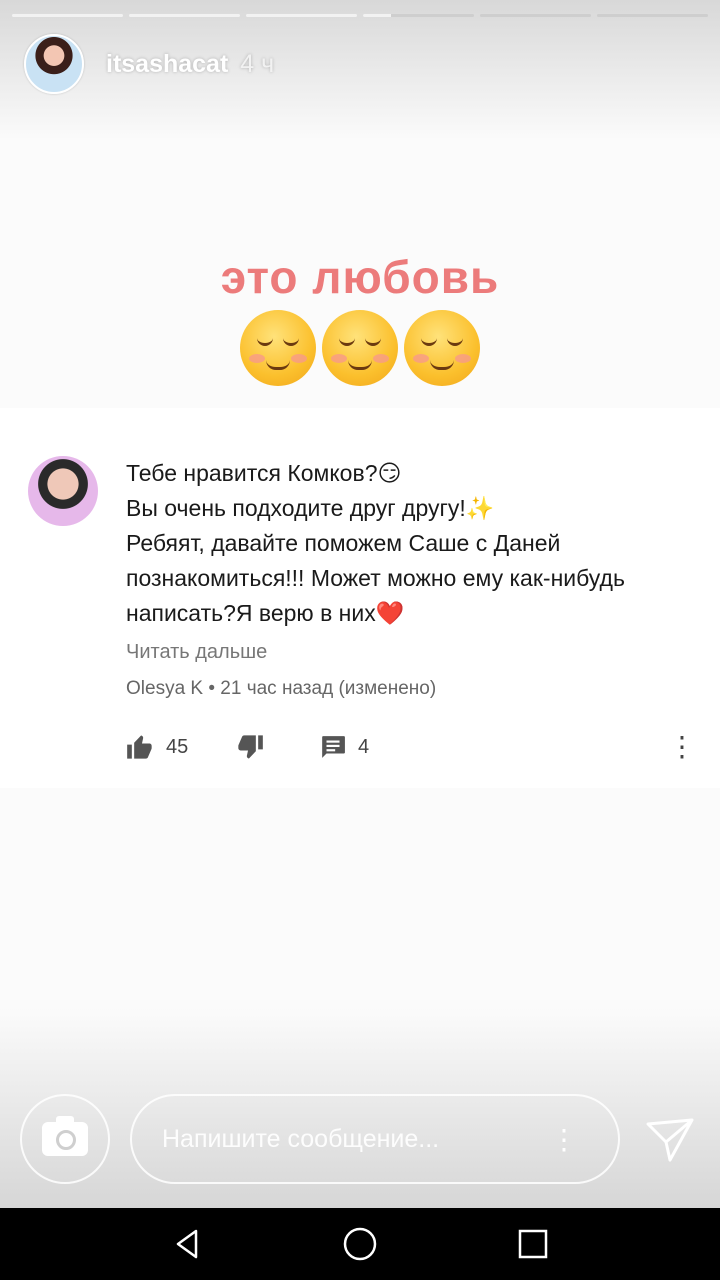 Image resolution: width=720 pixels, height=1280 pixels. I want to click on story-headline: это любовь, so click(360, 277).